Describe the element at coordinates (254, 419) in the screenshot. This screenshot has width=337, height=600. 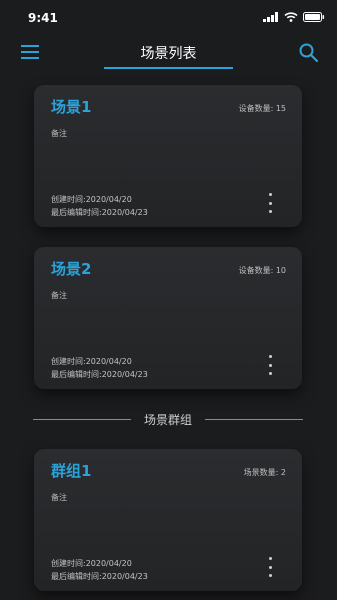
I see `divider-line-right` at that location.